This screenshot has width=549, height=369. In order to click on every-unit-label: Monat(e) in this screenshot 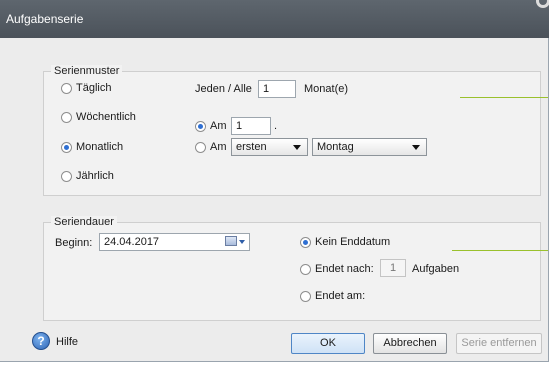, I will do `click(326, 89)`.